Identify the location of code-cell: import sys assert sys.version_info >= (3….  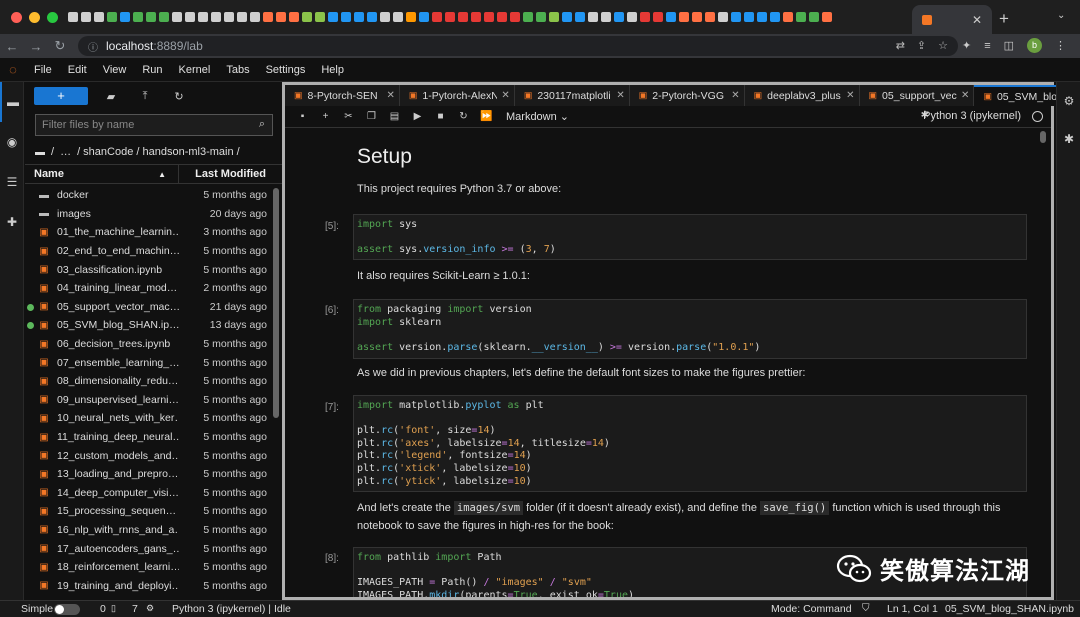
(690, 237).